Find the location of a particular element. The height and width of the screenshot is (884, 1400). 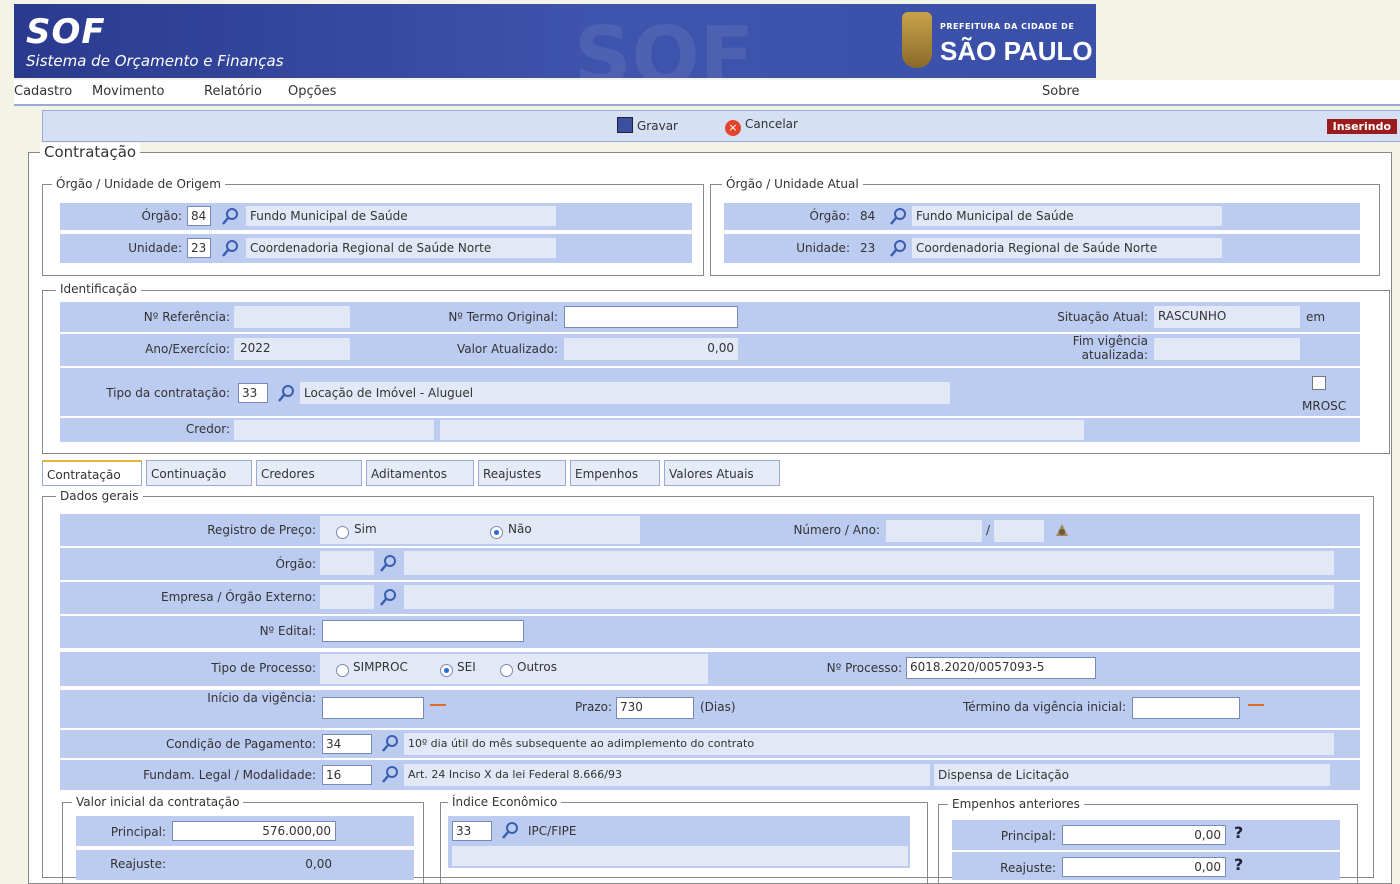

edital-input is located at coordinates (423, 631).